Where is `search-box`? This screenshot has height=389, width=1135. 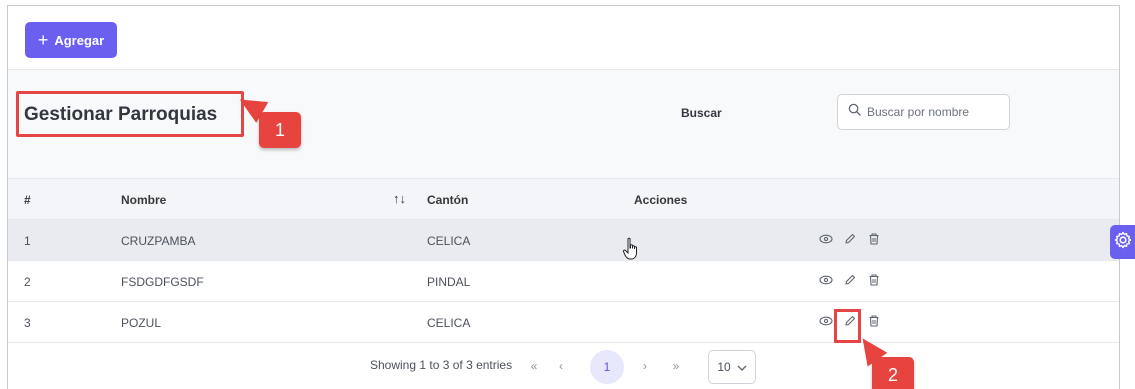
search-box is located at coordinates (923, 112).